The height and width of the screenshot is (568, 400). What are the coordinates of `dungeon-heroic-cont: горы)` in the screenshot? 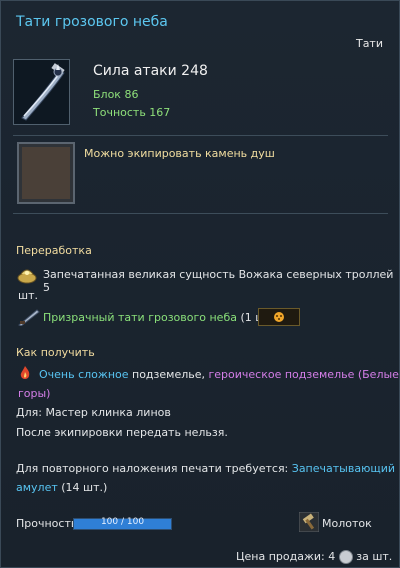 It's located at (34, 393).